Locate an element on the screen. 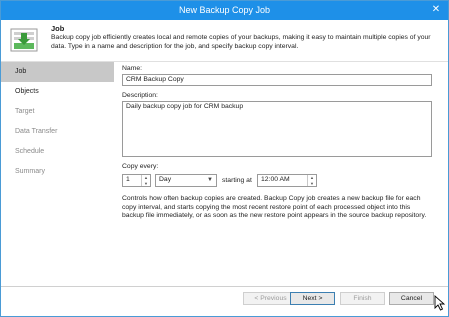  sidebar-item-label: Objects is located at coordinates (27, 91).